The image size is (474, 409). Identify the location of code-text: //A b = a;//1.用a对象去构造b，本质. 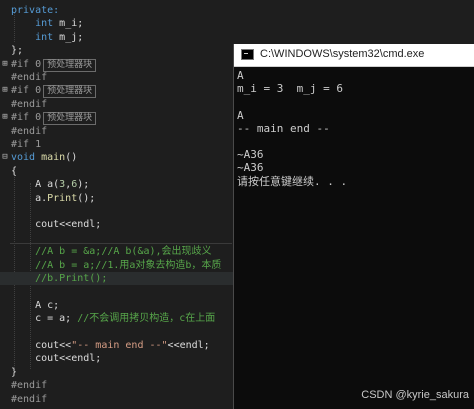
(128, 265).